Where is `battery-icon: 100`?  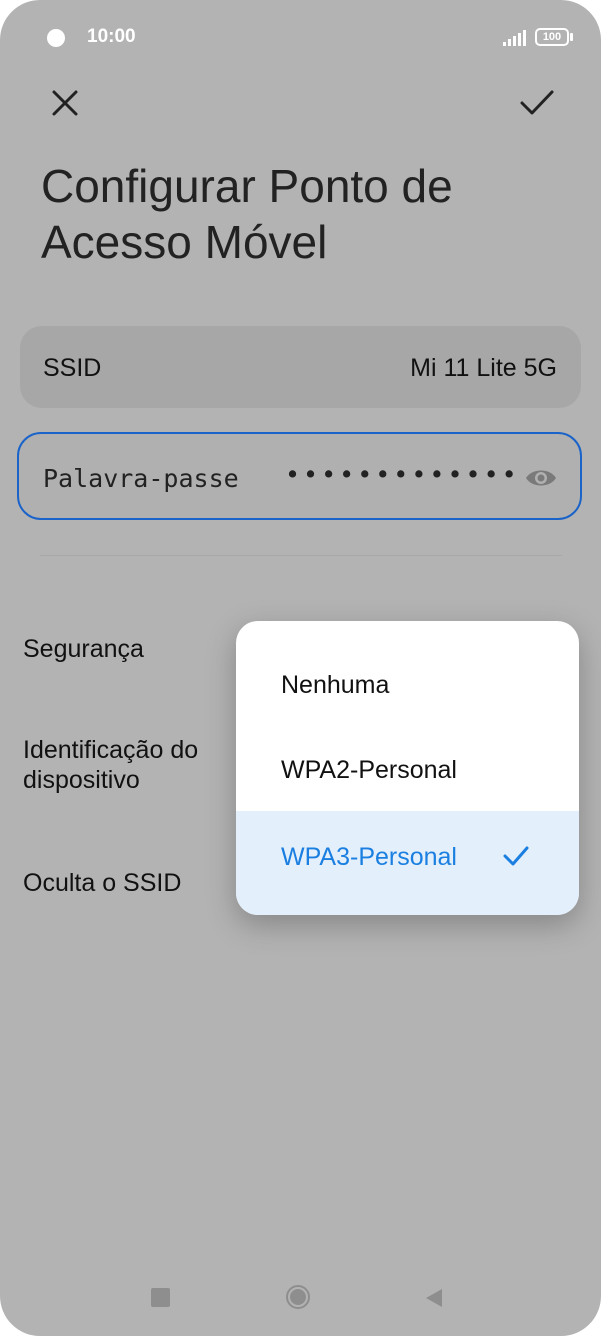
battery-icon: 100 is located at coordinates (552, 37).